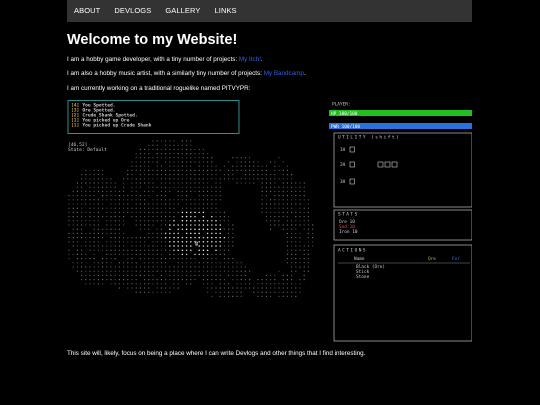 The width and height of the screenshot is (540, 405). What do you see at coordinates (432, 259) in the screenshot?
I see `actions-header-col1: Ore` at bounding box center [432, 259].